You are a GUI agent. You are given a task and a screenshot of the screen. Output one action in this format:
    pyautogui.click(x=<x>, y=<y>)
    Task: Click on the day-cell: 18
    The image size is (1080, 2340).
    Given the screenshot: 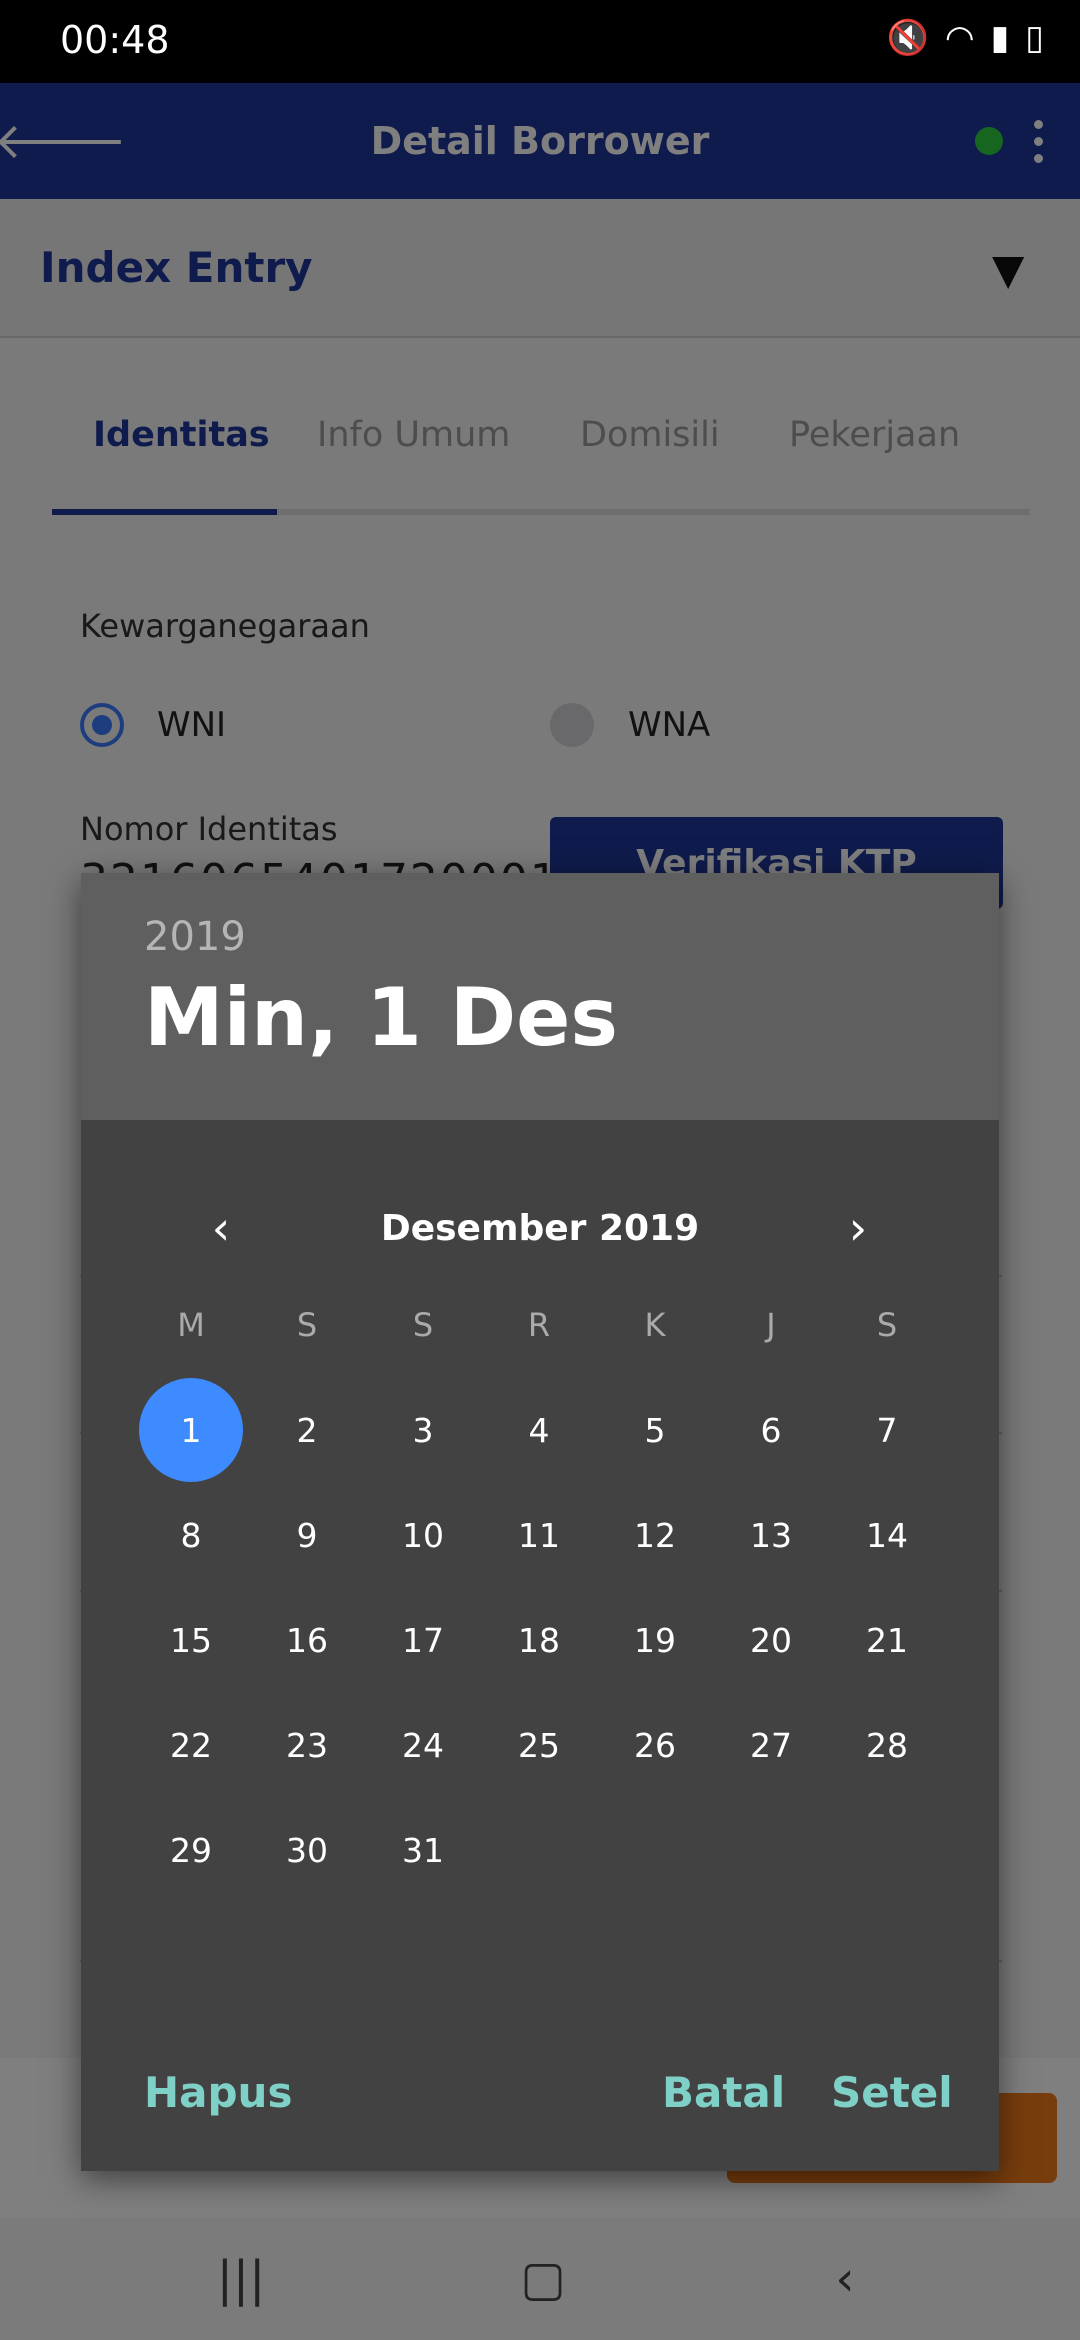 What is the action you would take?
    pyautogui.click(x=539, y=1640)
    